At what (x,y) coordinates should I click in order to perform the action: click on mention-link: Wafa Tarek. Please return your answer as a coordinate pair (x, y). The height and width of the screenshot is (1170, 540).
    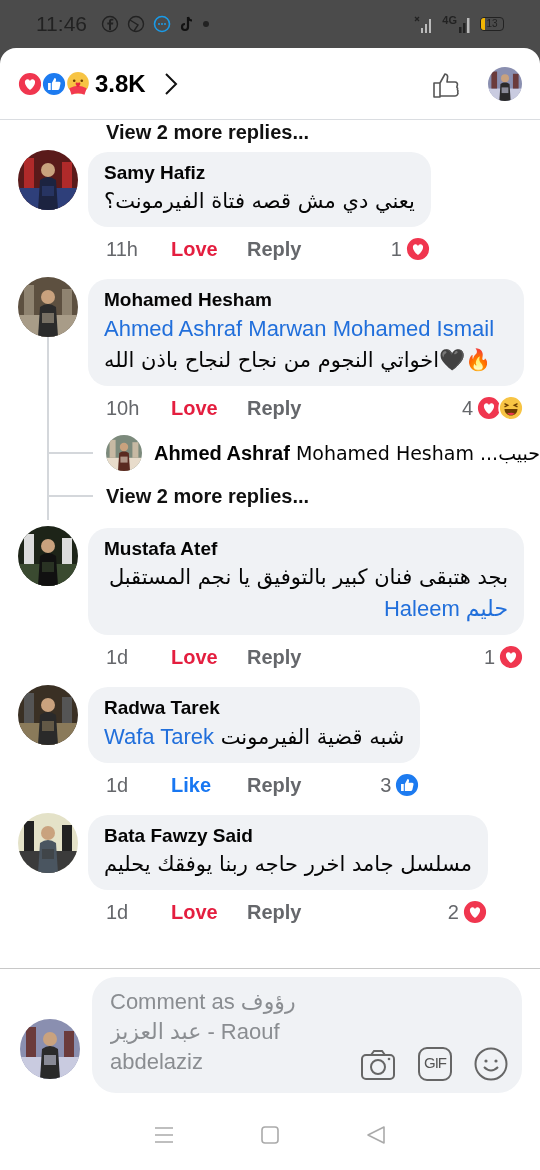
    Looking at the image, I should click on (159, 736).